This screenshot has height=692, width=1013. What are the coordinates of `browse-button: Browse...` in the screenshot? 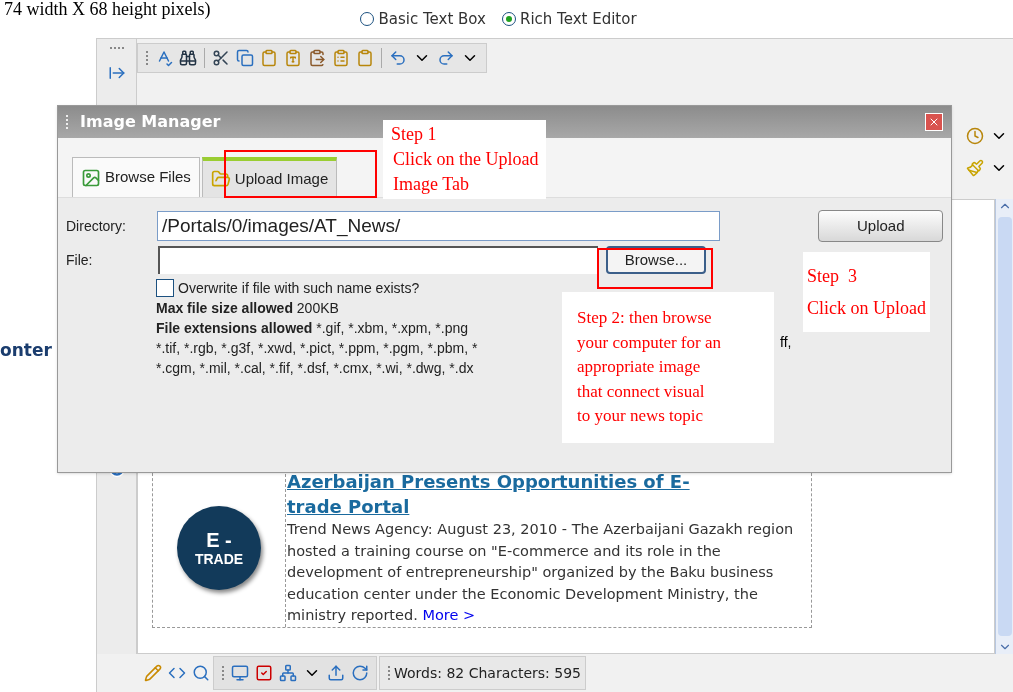 It's located at (656, 260).